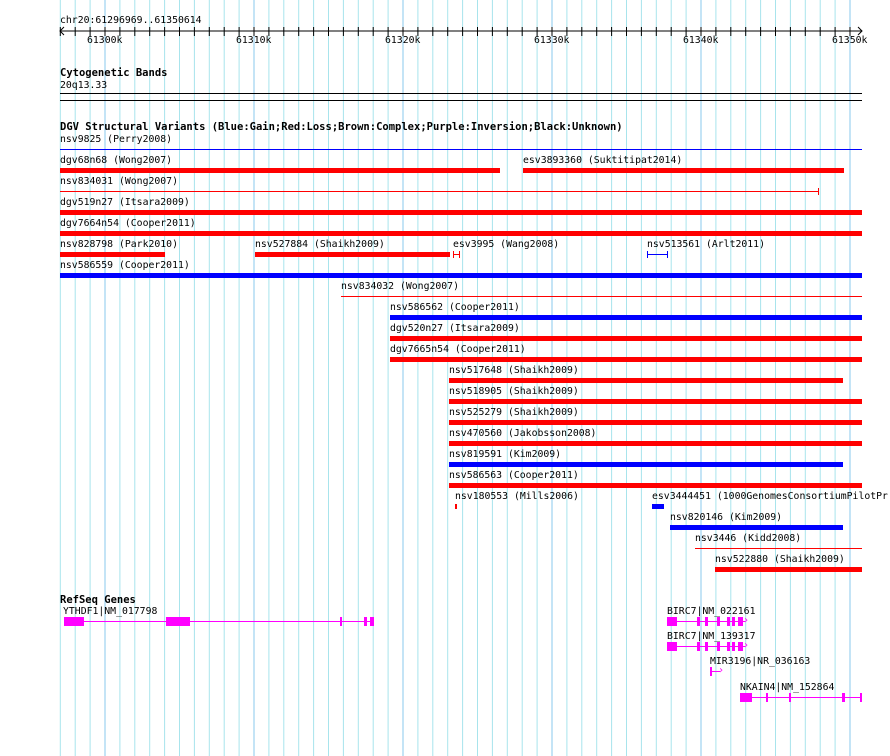 The image size is (890, 756). I want to click on variant-label: nsv586559 (Cooper2011), so click(125, 265).